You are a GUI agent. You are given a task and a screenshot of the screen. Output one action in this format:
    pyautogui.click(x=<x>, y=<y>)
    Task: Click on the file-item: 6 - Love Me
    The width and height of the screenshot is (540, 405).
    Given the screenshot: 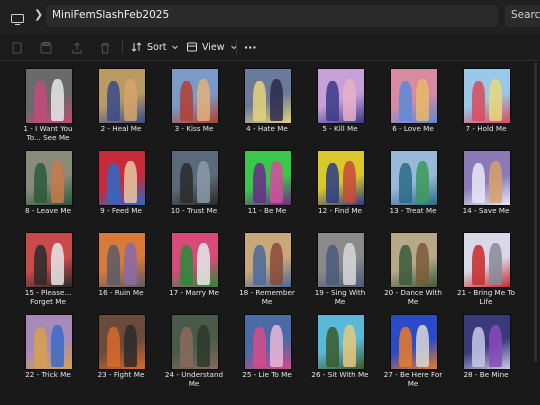 What is the action you would take?
    pyautogui.click(x=418, y=107)
    